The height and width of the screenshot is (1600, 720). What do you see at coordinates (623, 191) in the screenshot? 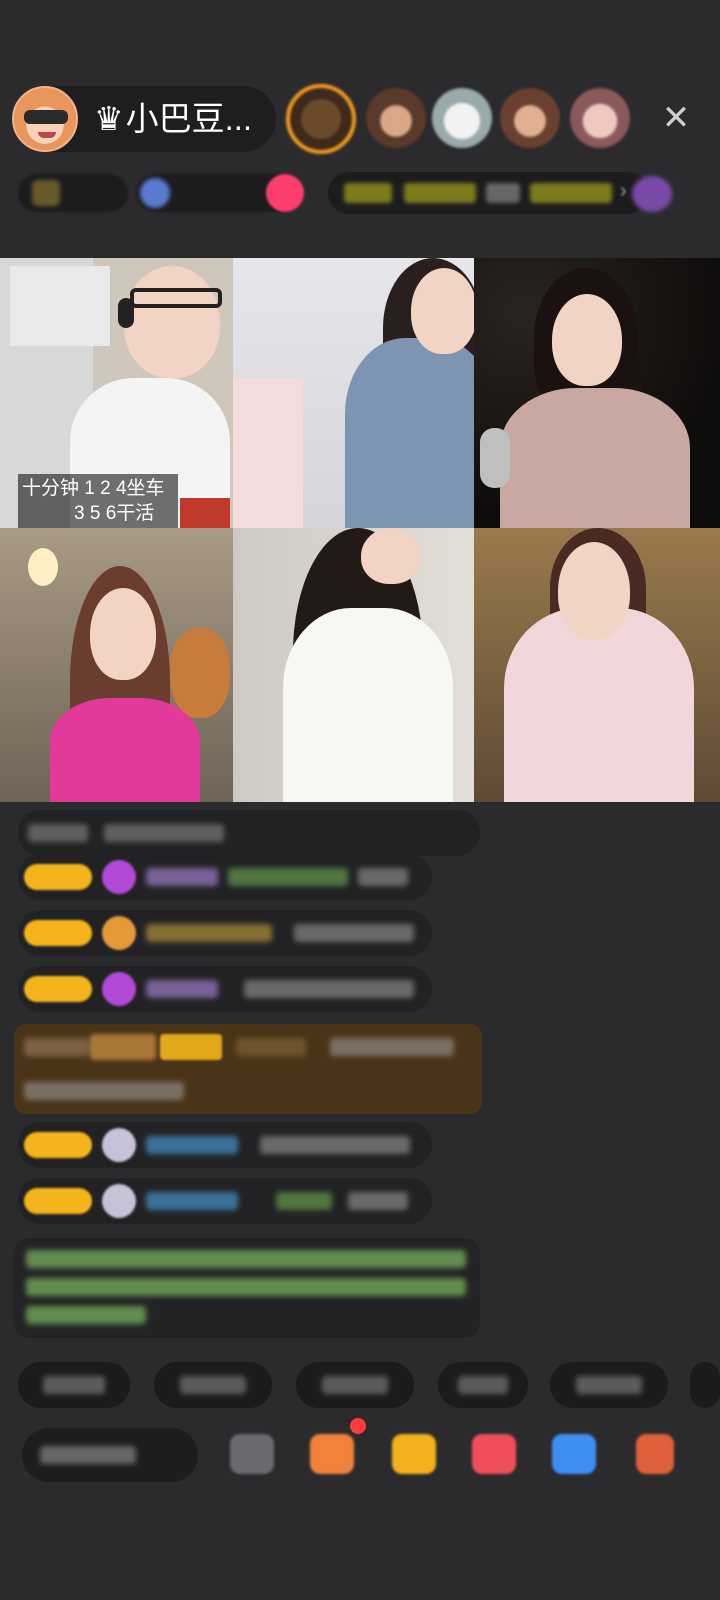
I see `chevron-right-icon: ›` at bounding box center [623, 191].